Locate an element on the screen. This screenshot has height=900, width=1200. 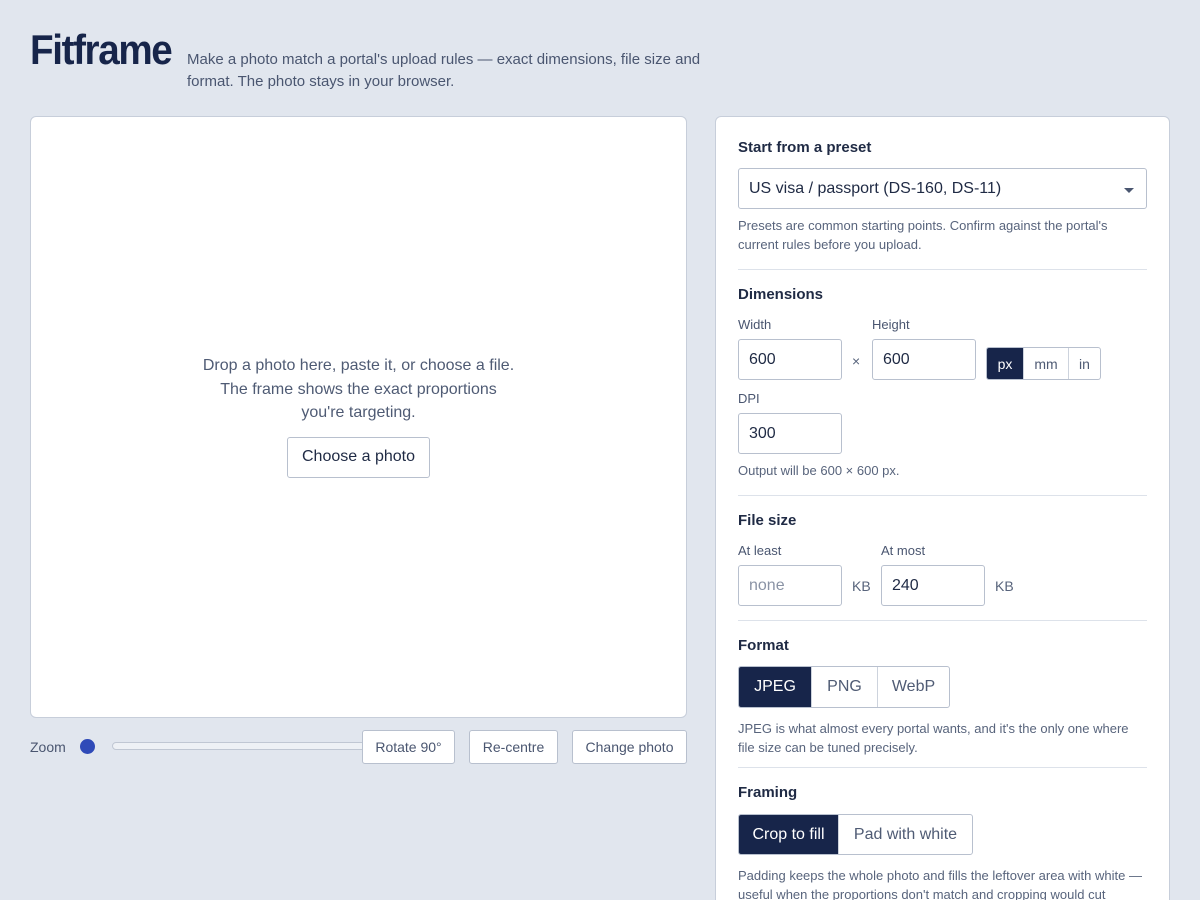
times-sign: × is located at coordinates (856, 361).